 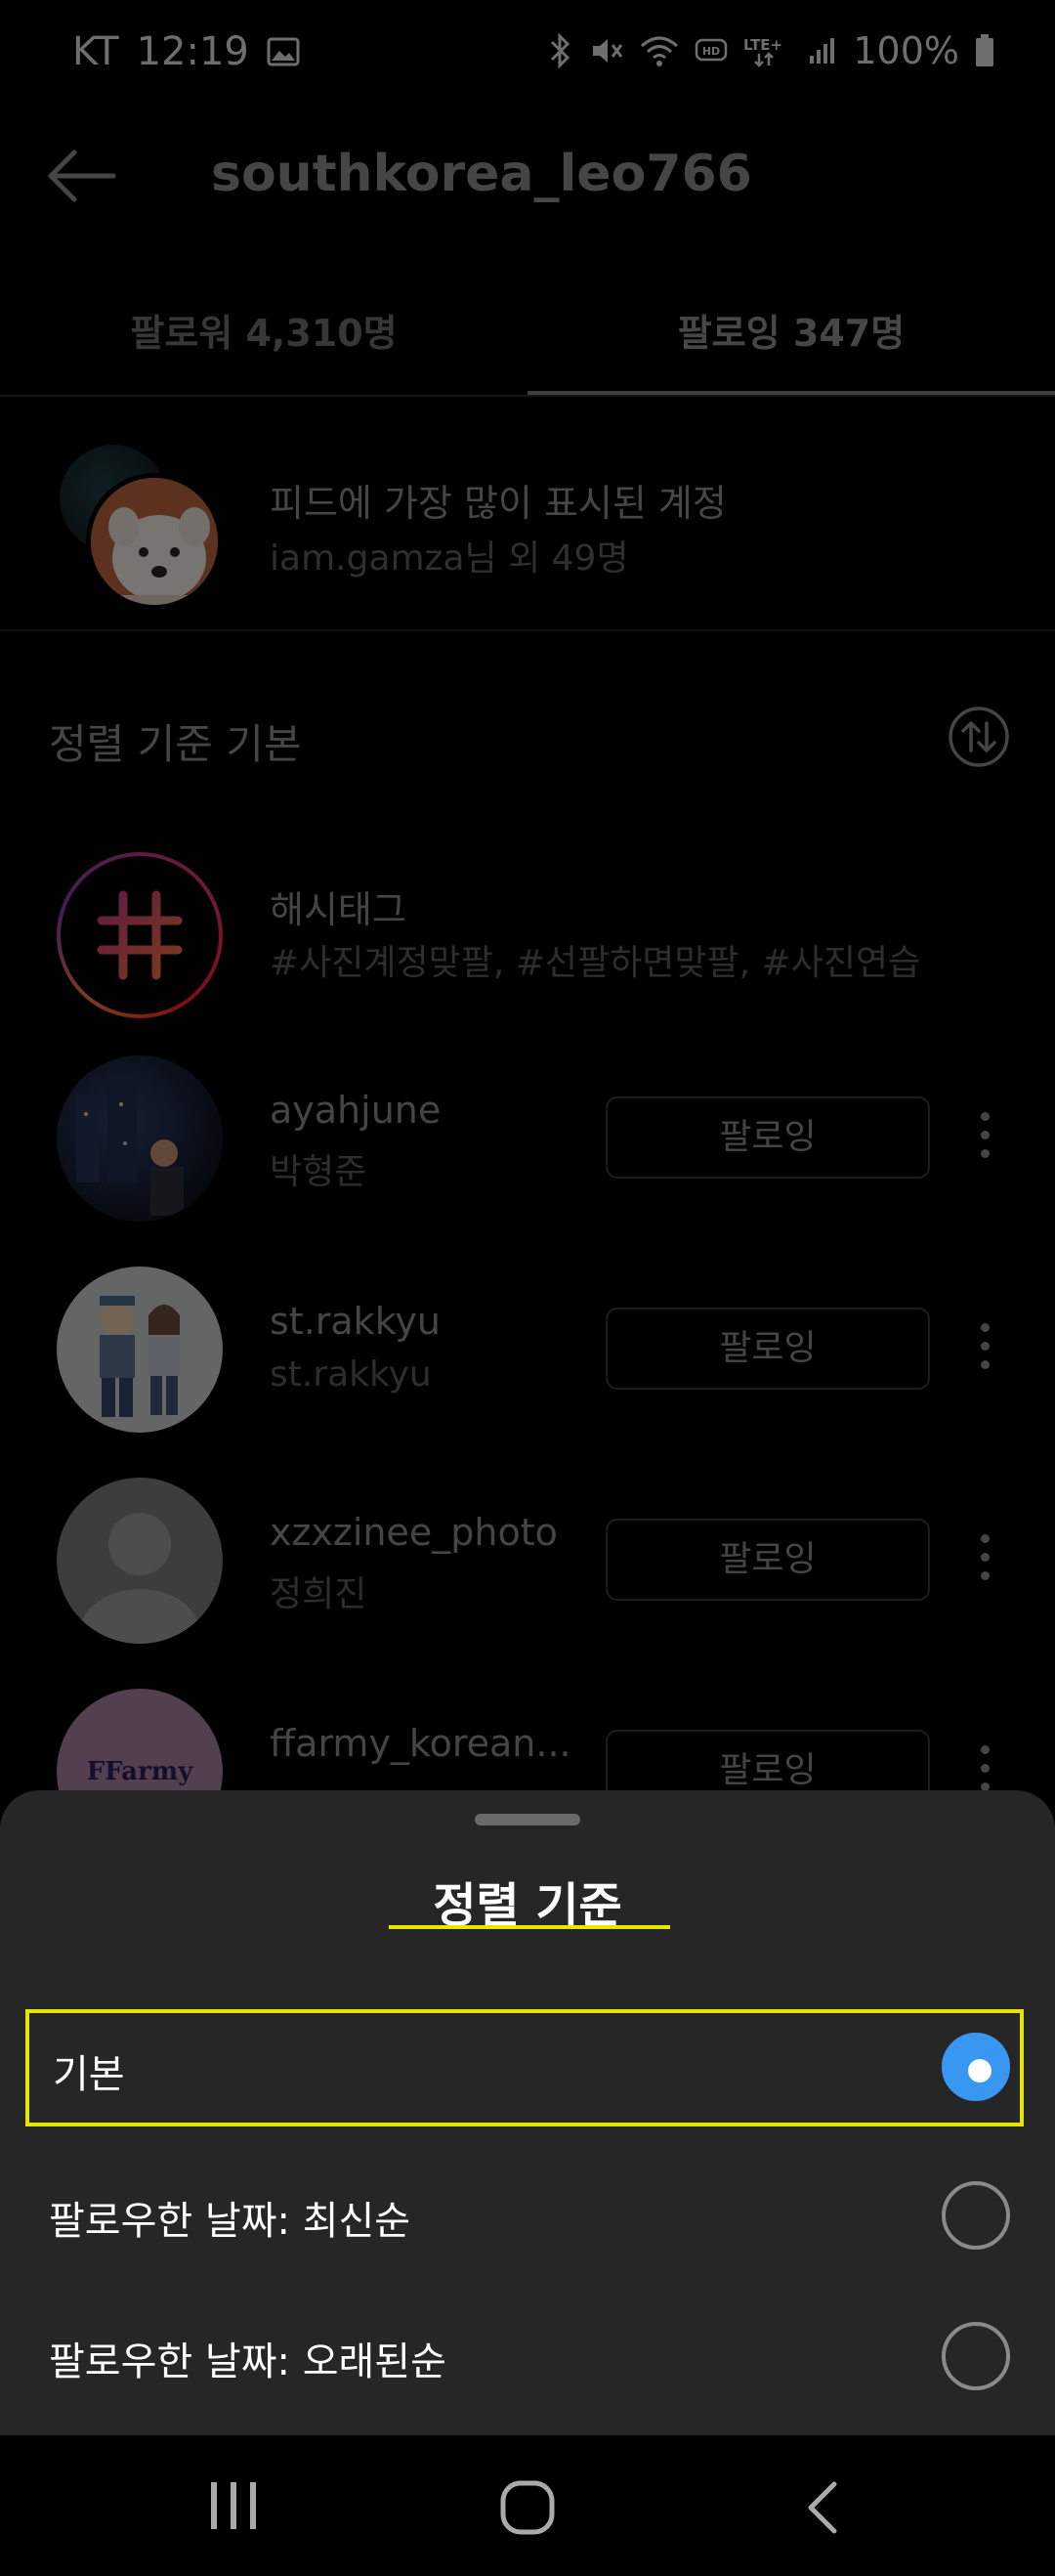 I want to click on system-nav-bar, so click(x=527, y=2506).